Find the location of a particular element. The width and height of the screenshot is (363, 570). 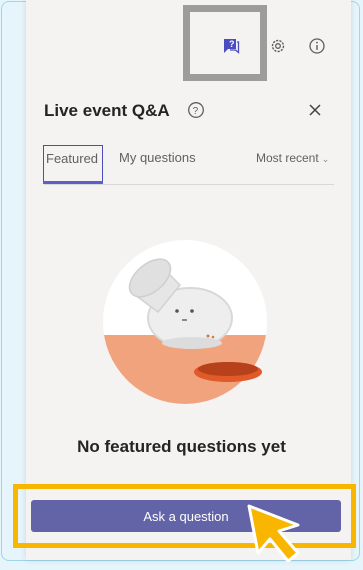

chevron-down-icon: ⌄ is located at coordinates (325, 159).